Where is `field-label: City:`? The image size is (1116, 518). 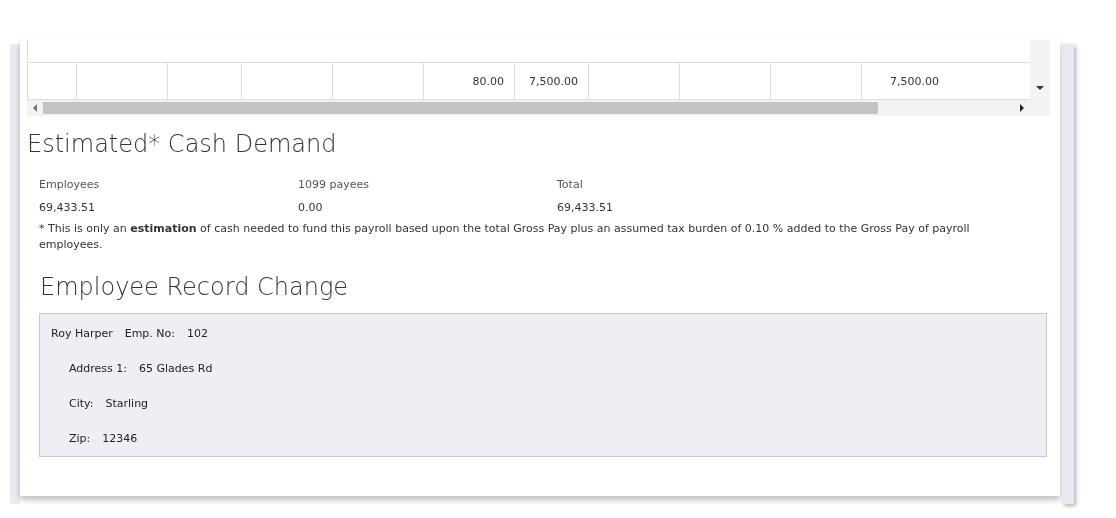
field-label: City: is located at coordinates (81, 404).